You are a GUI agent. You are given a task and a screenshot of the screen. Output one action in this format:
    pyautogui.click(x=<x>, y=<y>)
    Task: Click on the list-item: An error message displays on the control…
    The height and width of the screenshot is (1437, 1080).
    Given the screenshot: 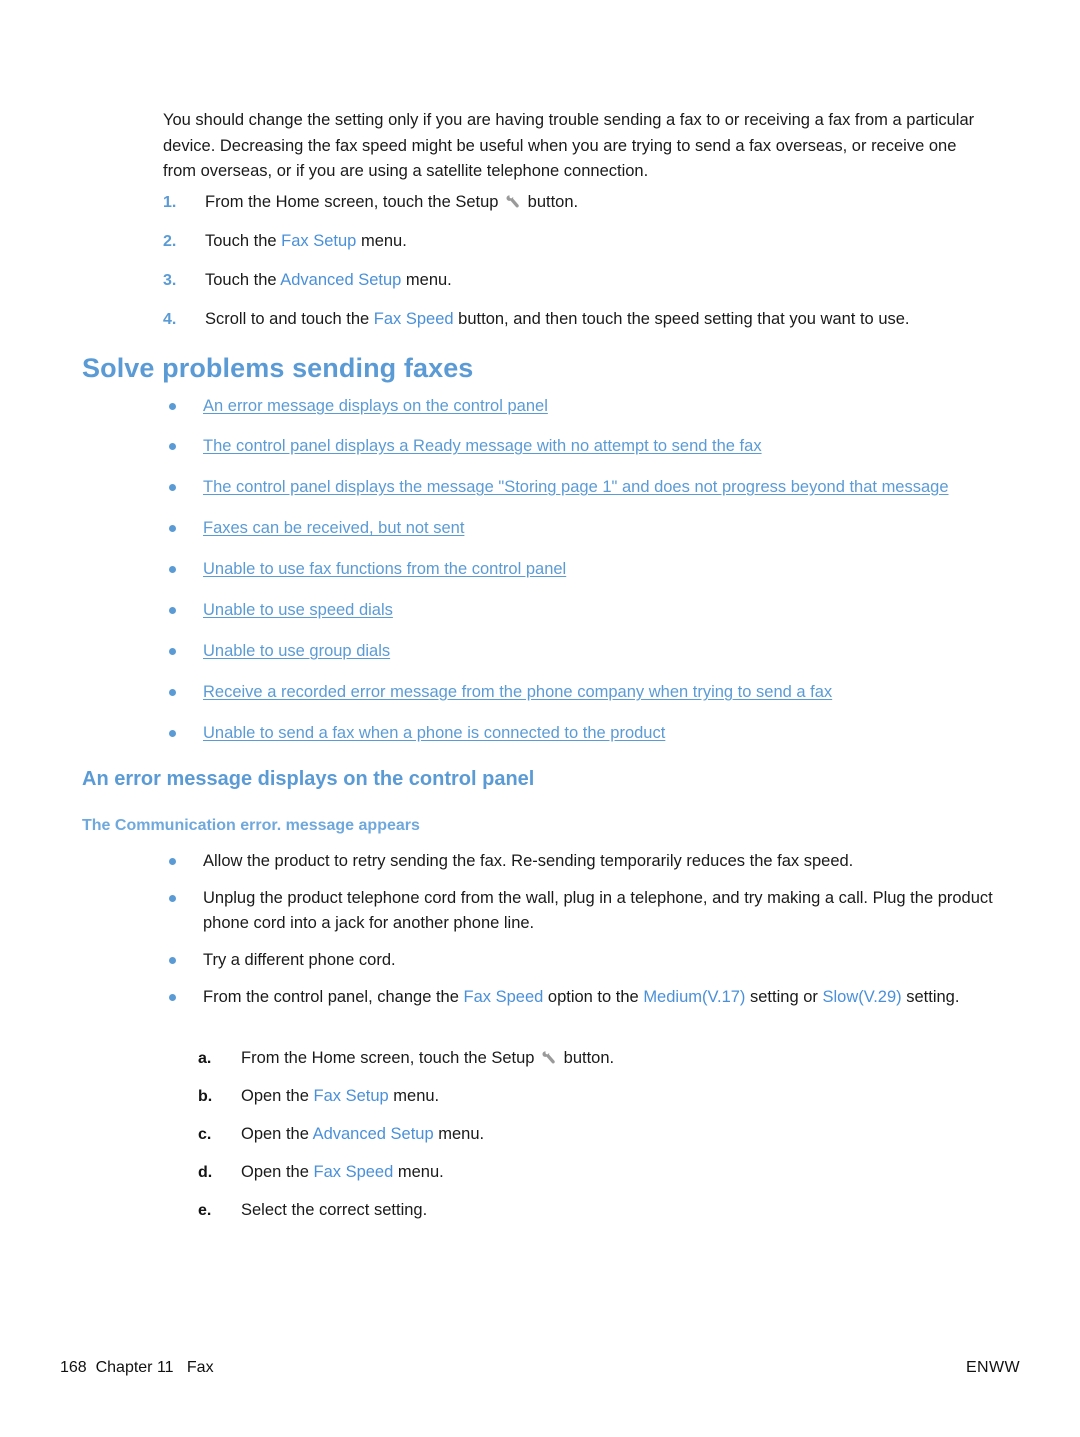 What is the action you would take?
    pyautogui.click(x=578, y=406)
    